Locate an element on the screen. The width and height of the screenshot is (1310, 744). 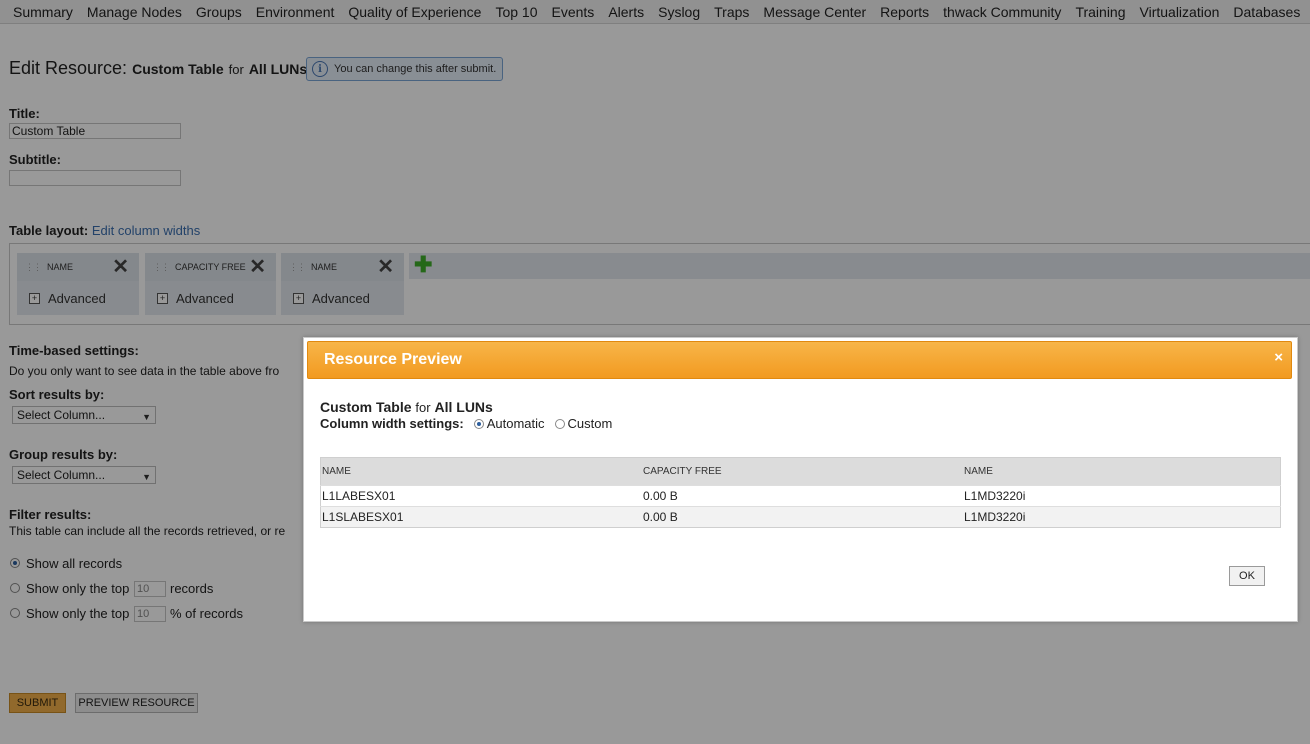
width-custom-radio is located at coordinates (559, 423).